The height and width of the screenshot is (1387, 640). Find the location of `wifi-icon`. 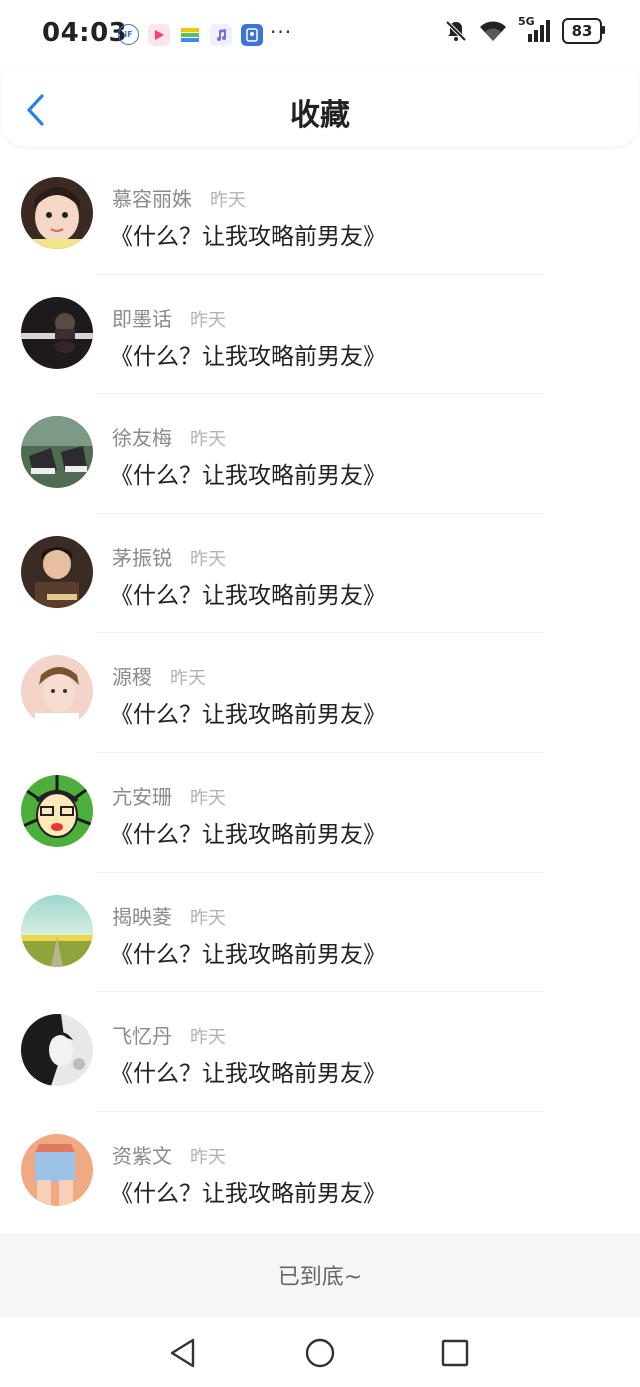

wifi-icon is located at coordinates (493, 31).